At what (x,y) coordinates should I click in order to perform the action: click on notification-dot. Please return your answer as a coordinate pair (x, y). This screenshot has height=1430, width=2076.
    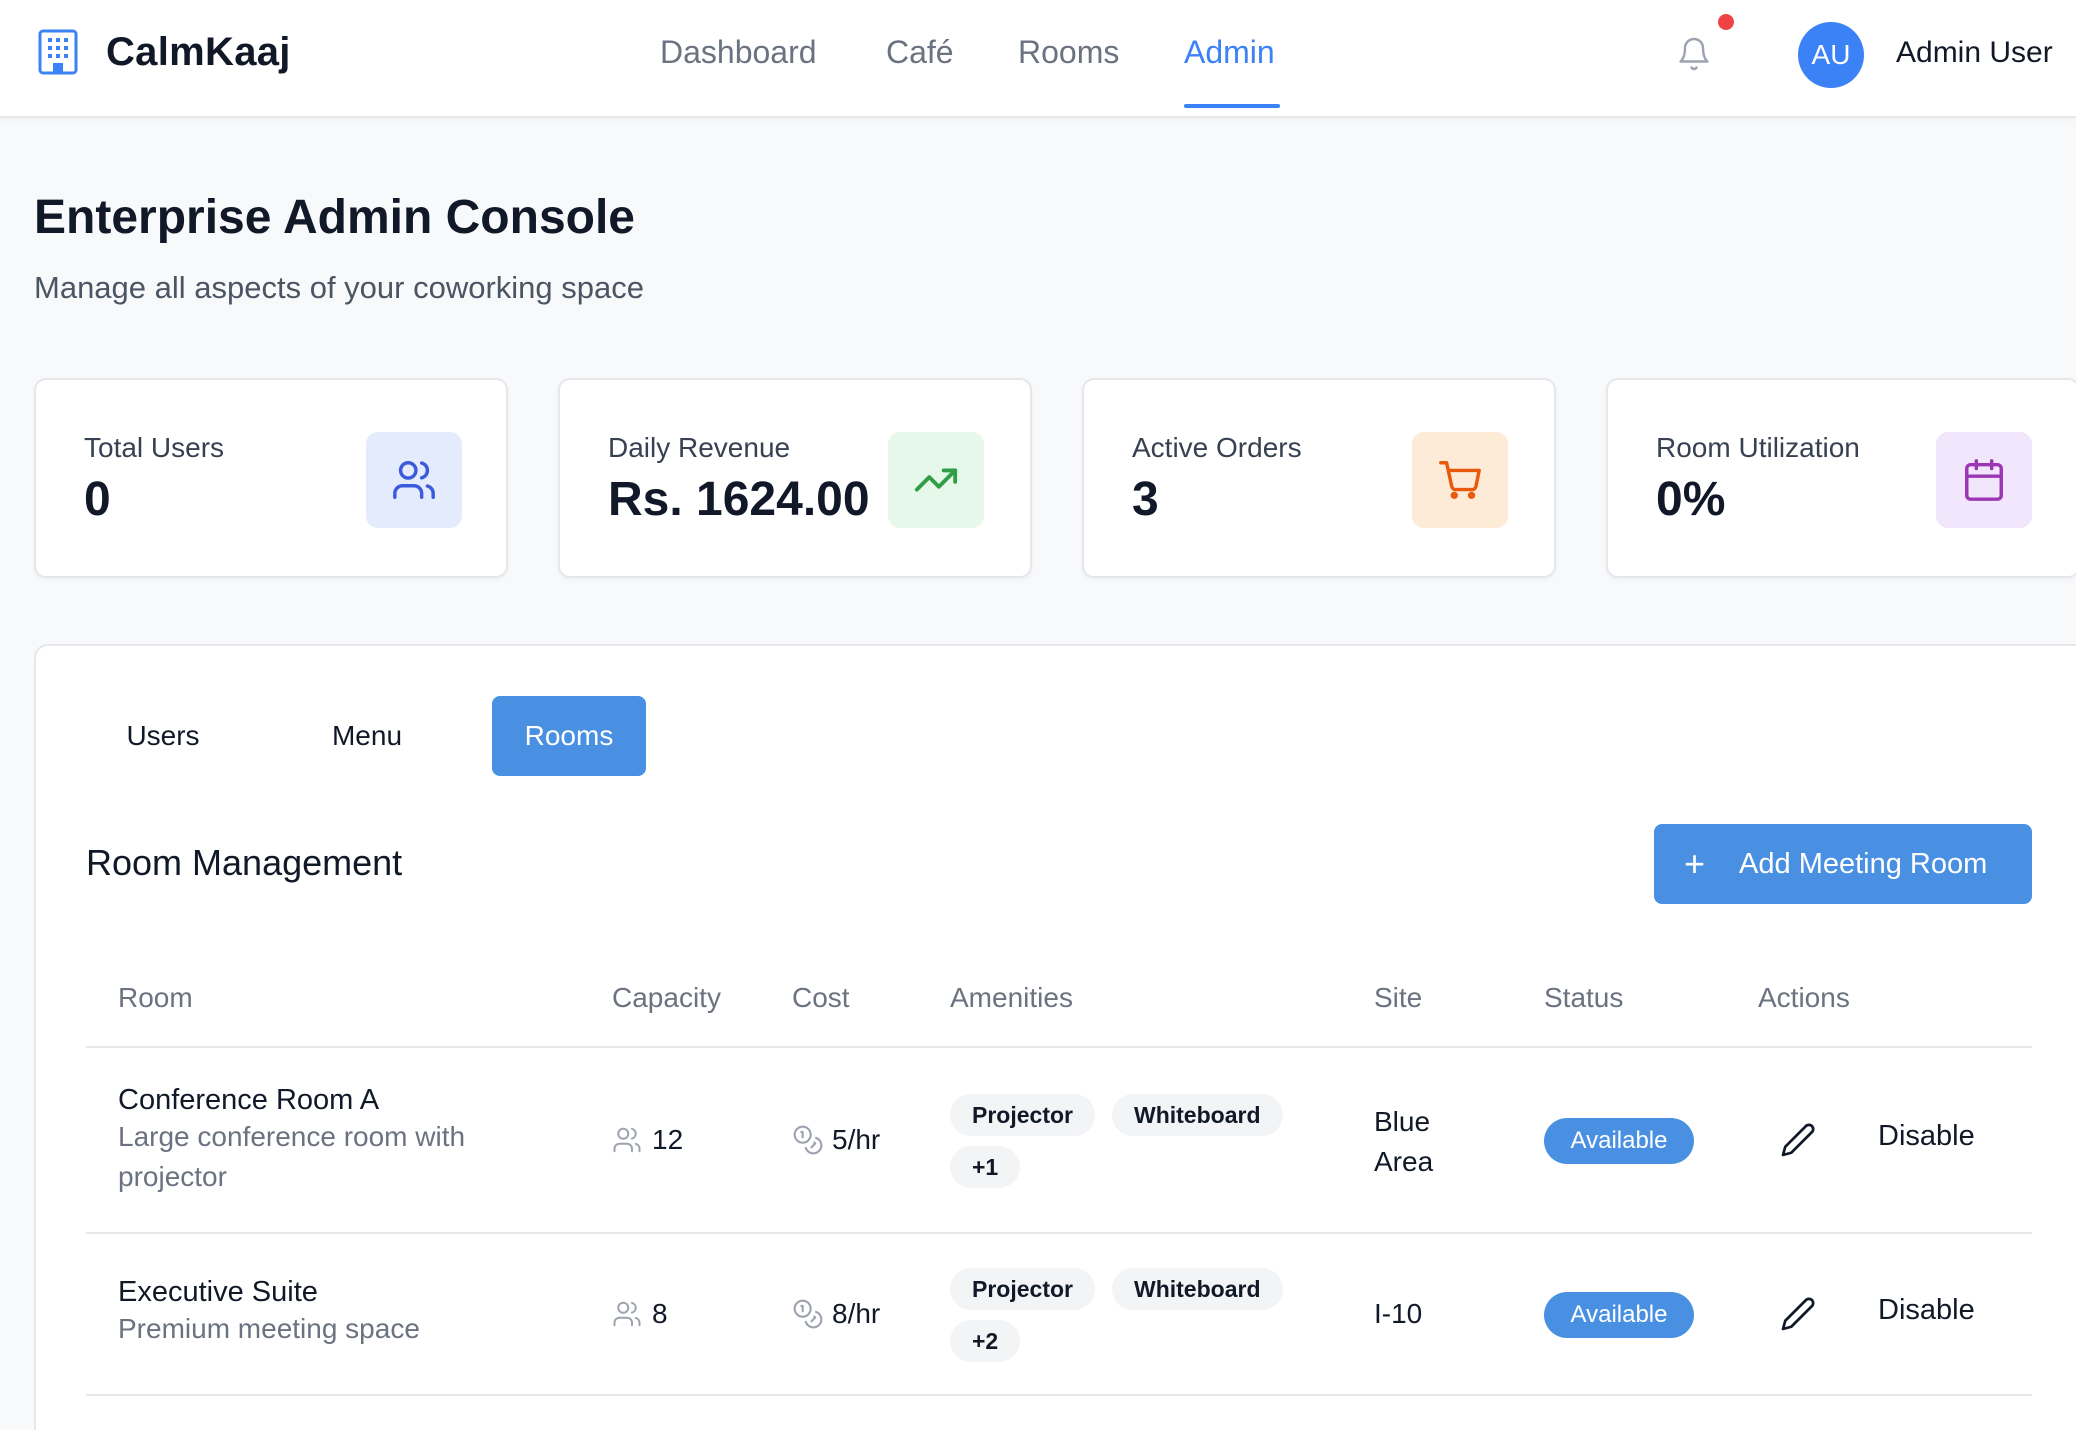
    Looking at the image, I should click on (1726, 22).